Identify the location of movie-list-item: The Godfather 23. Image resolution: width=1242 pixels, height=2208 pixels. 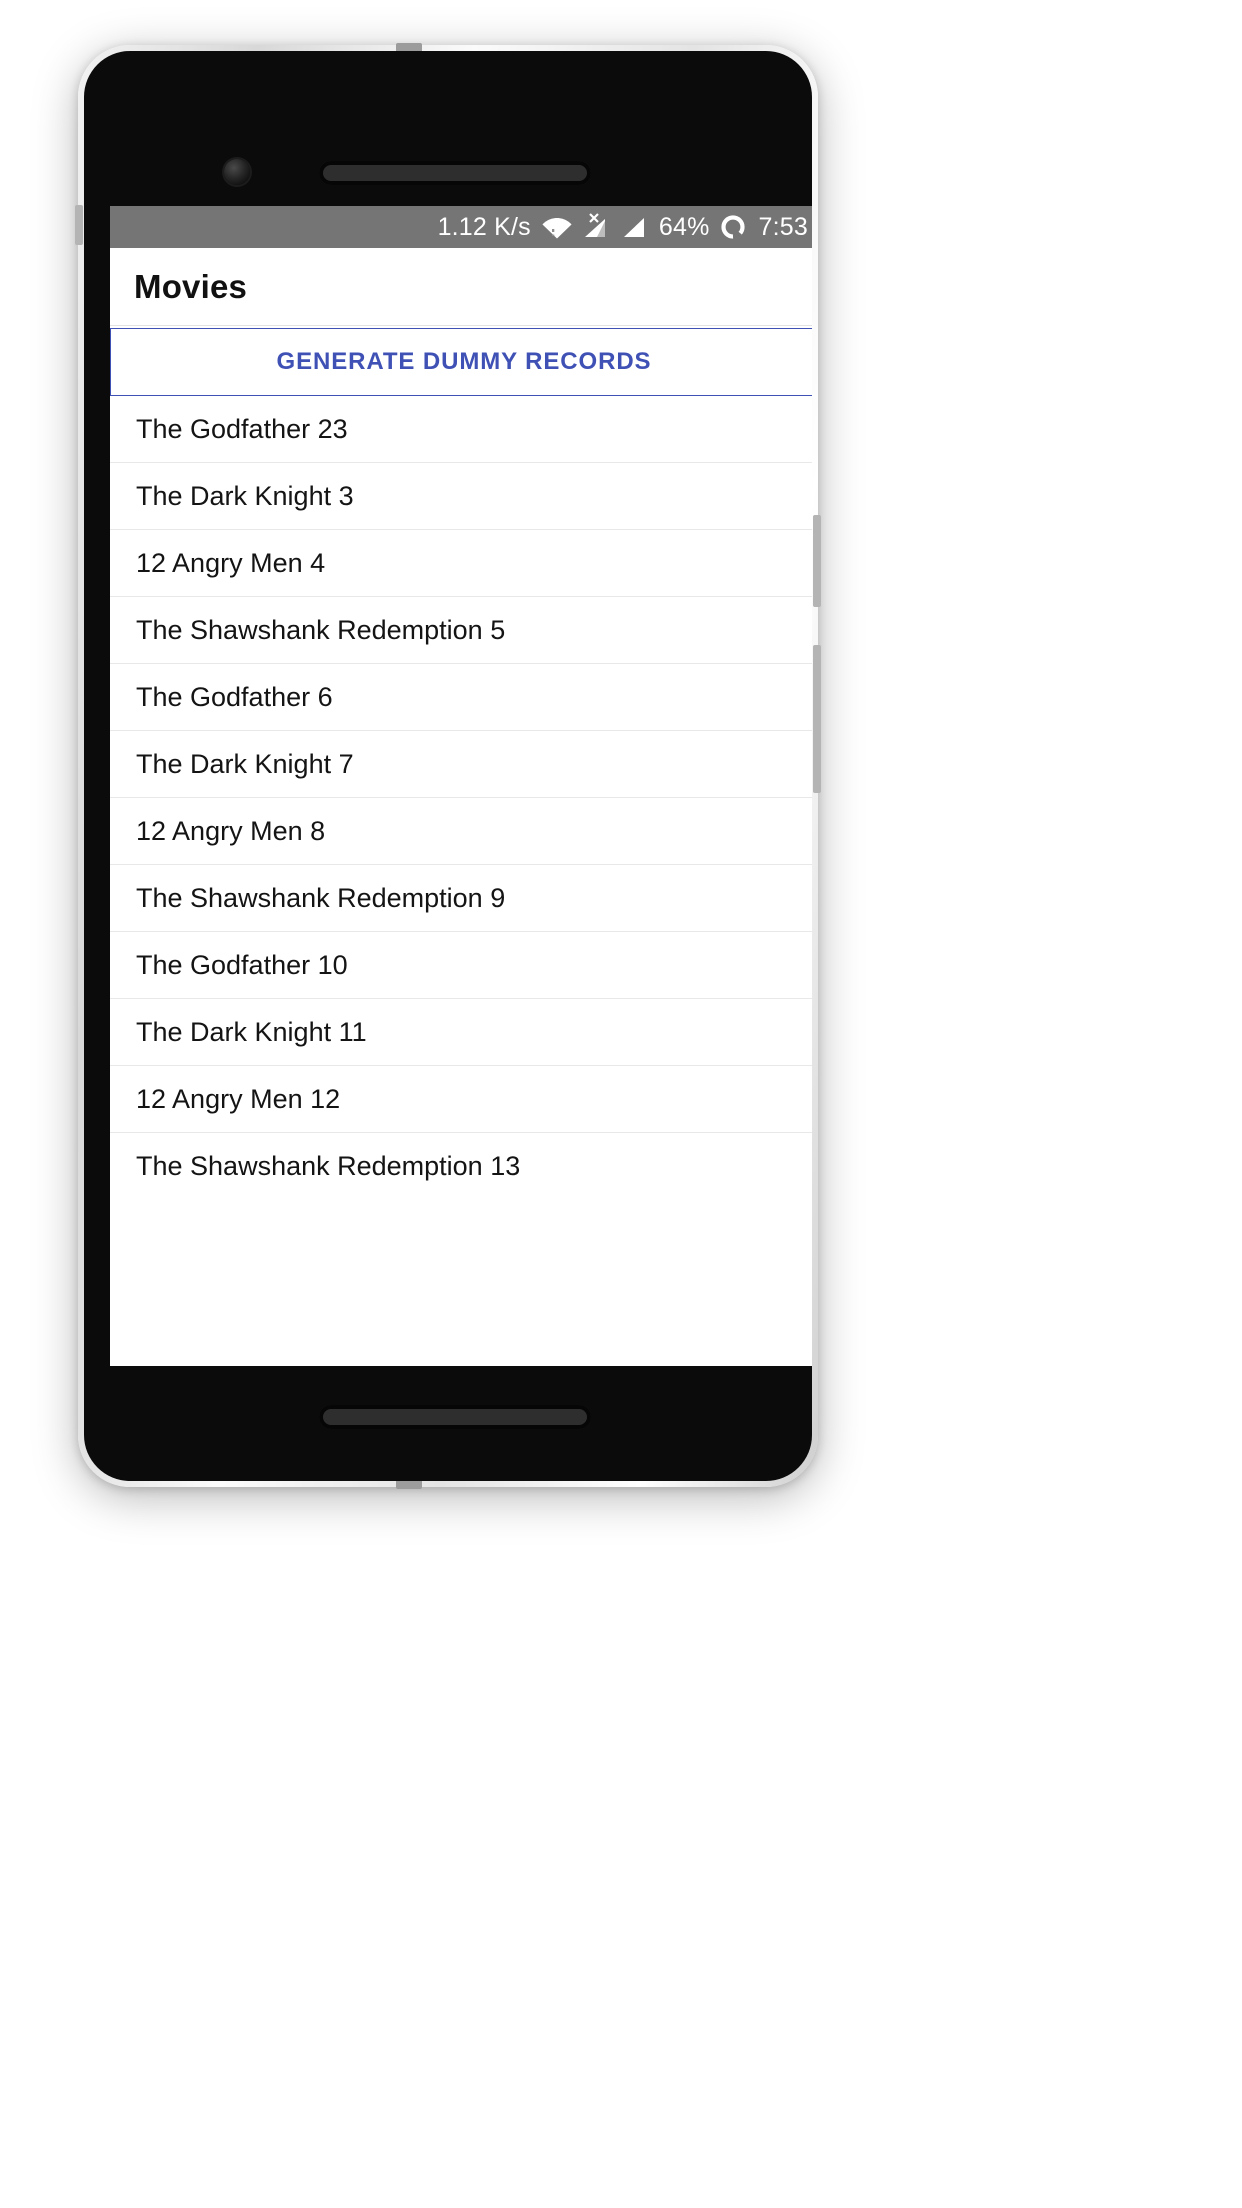
(461, 429).